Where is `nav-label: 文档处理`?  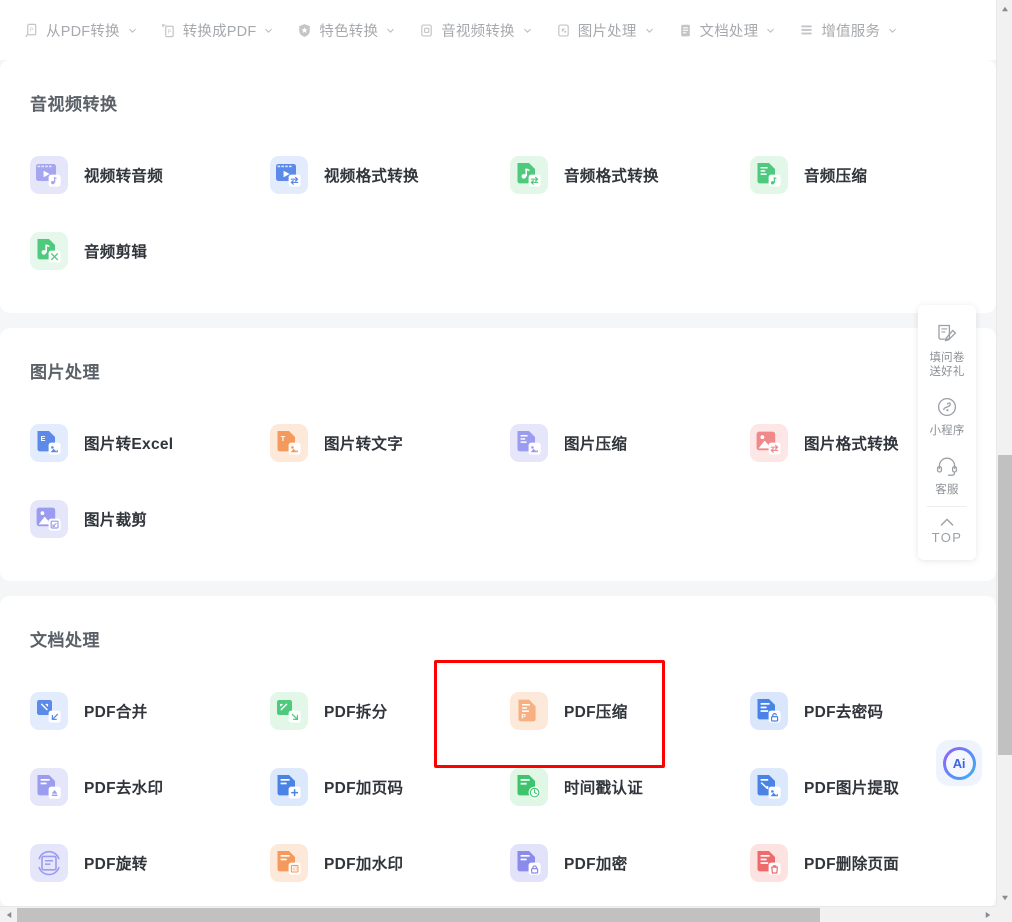 nav-label: 文档处理 is located at coordinates (729, 31).